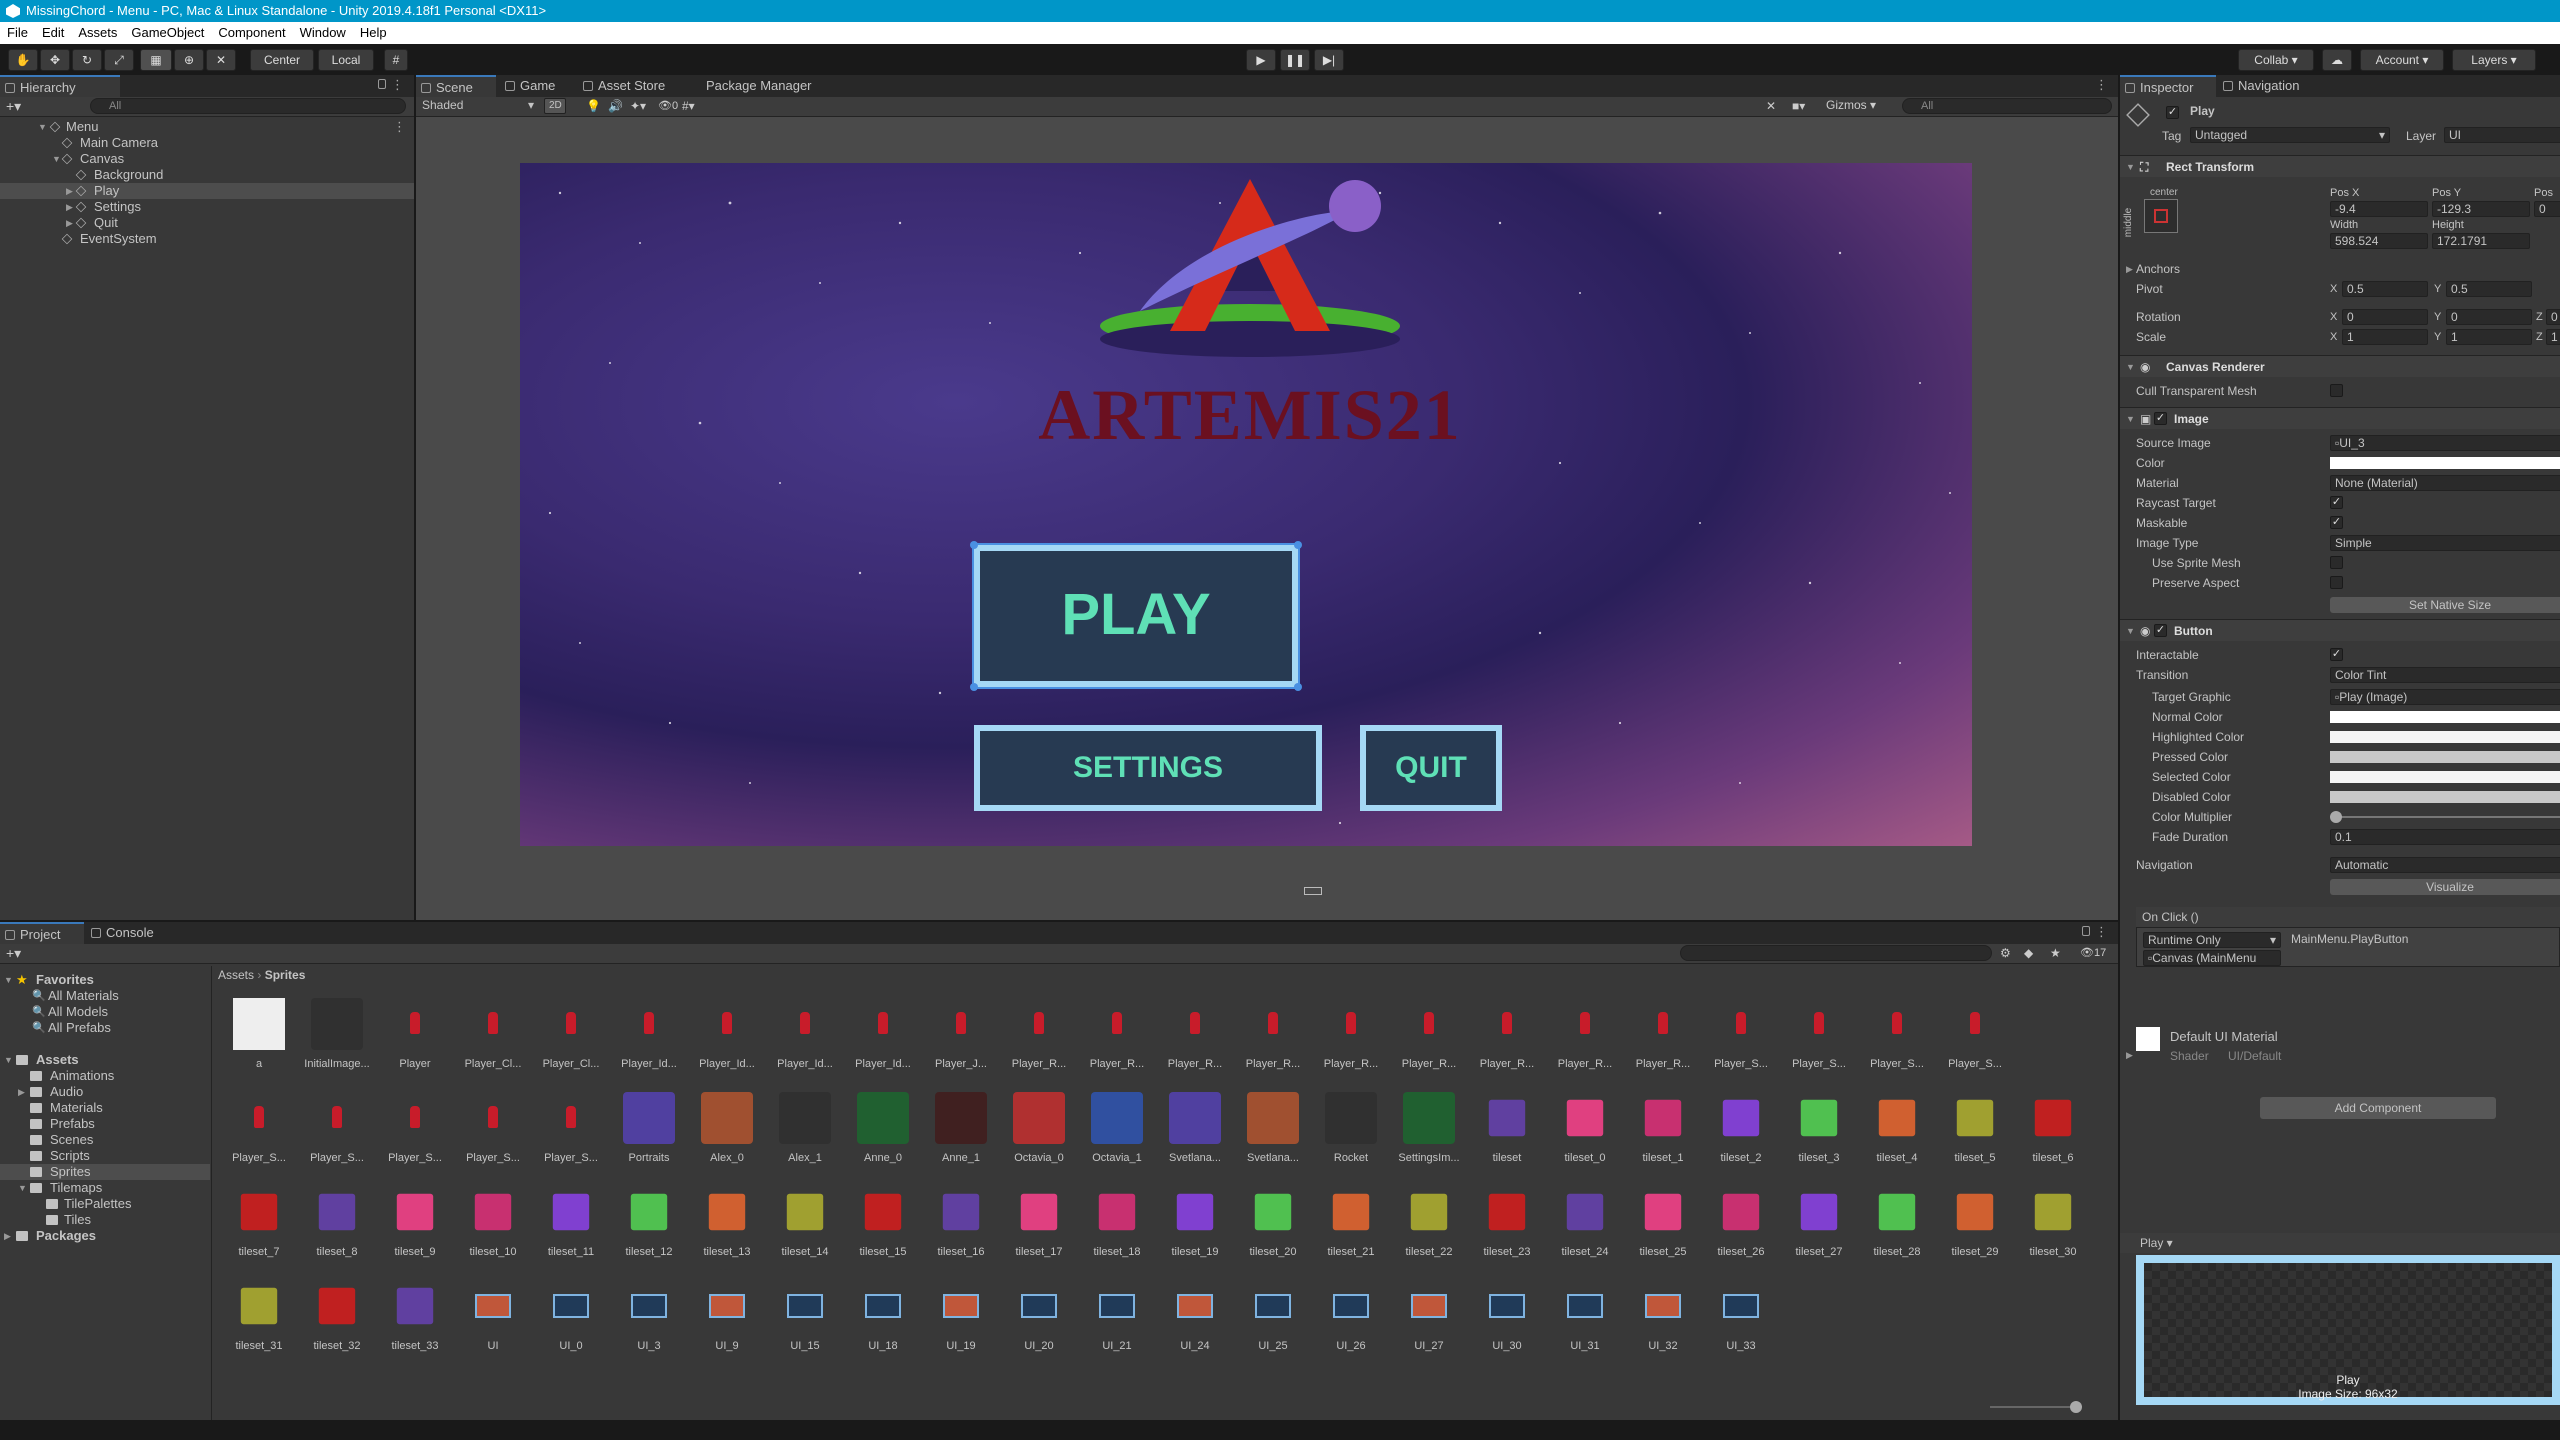 This screenshot has height=1440, width=2560. Describe the element at coordinates (337, 1224) in the screenshot. I see `asset-item: tileset_8` at that location.